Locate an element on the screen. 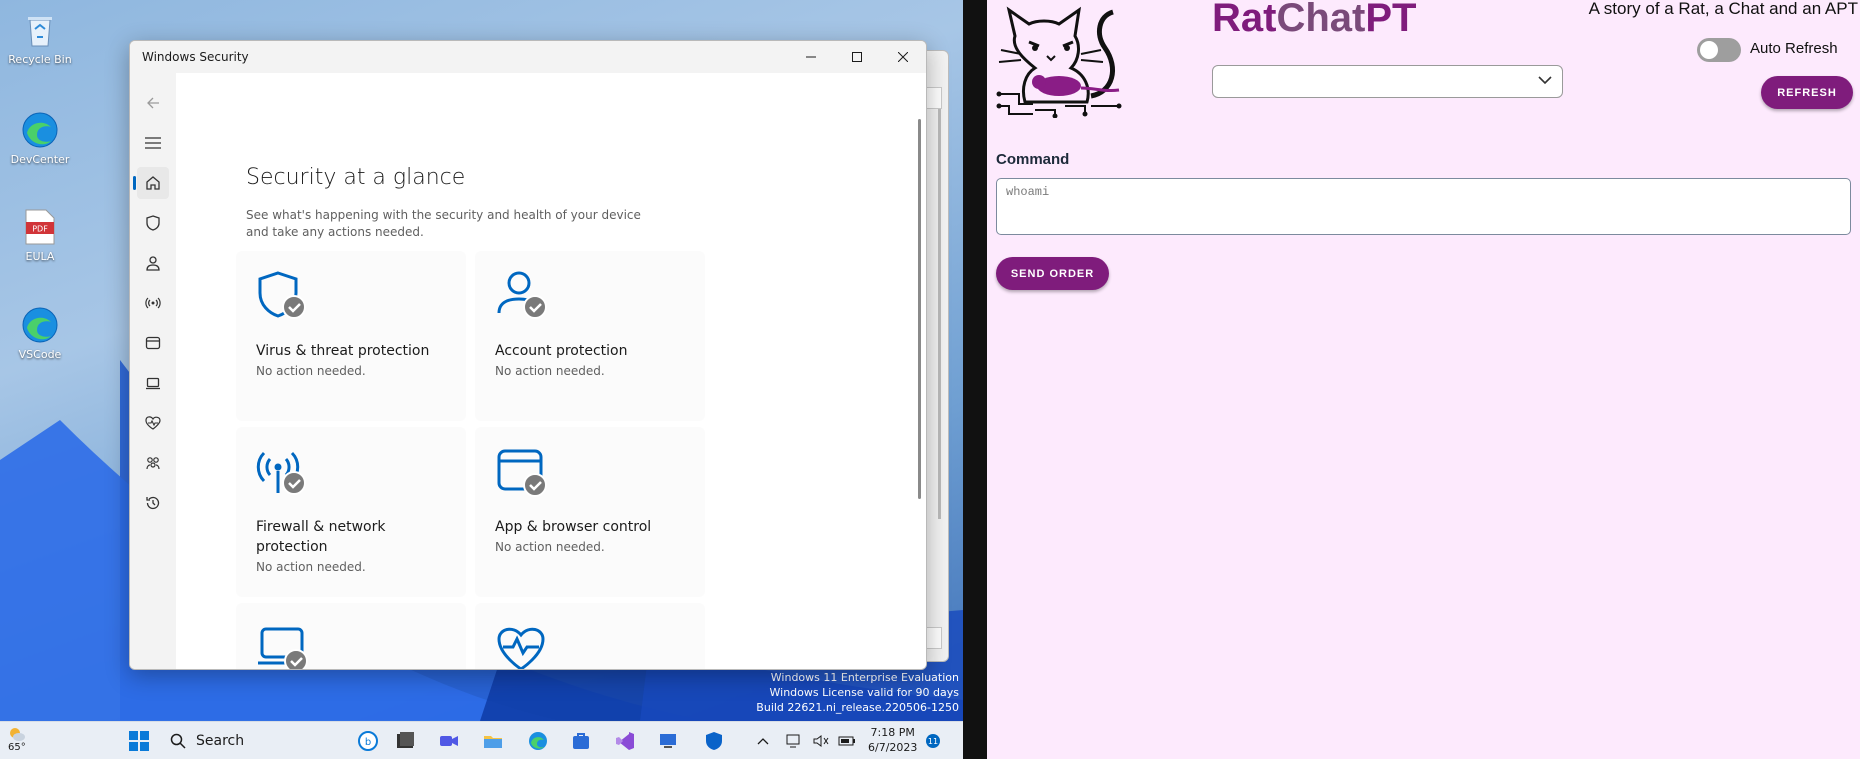 The image size is (1860, 759). wireless-check-icon is located at coordinates (281, 473).